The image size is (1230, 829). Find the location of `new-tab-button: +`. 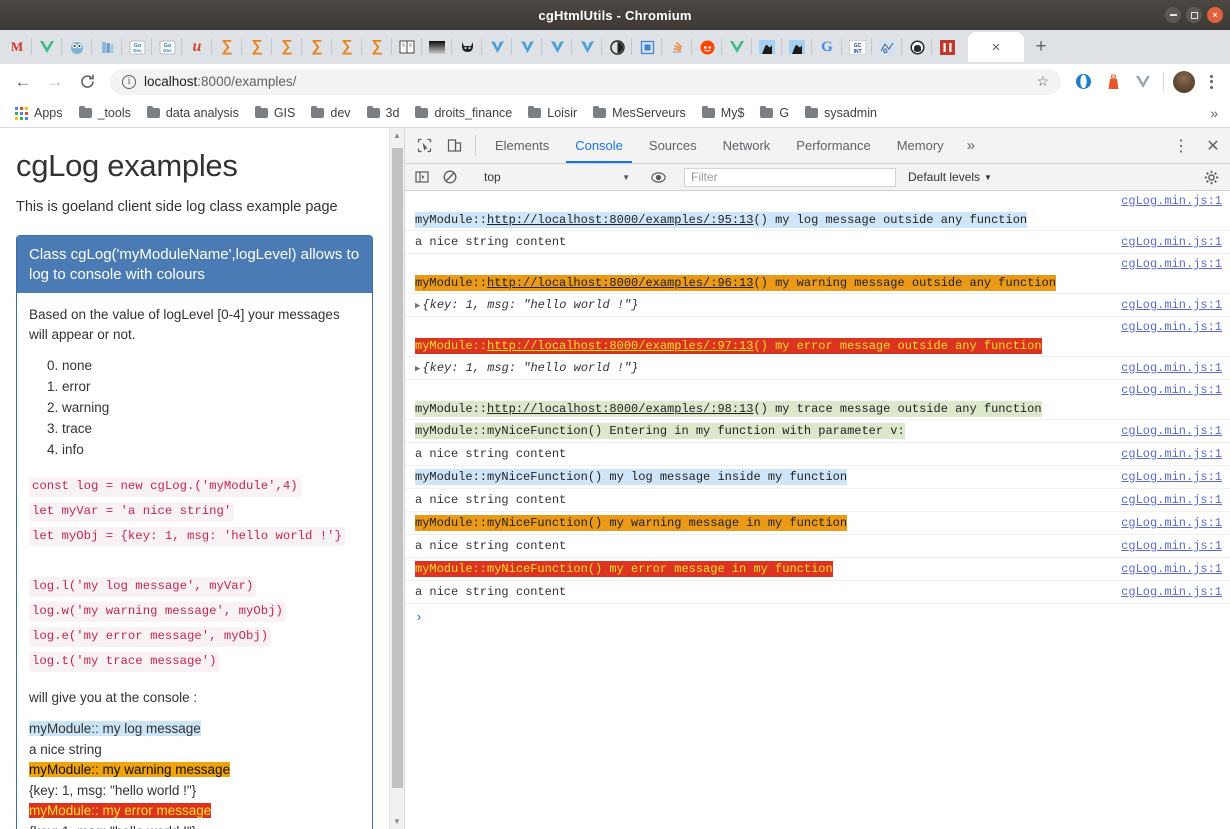

new-tab-button: + is located at coordinates (1041, 47).